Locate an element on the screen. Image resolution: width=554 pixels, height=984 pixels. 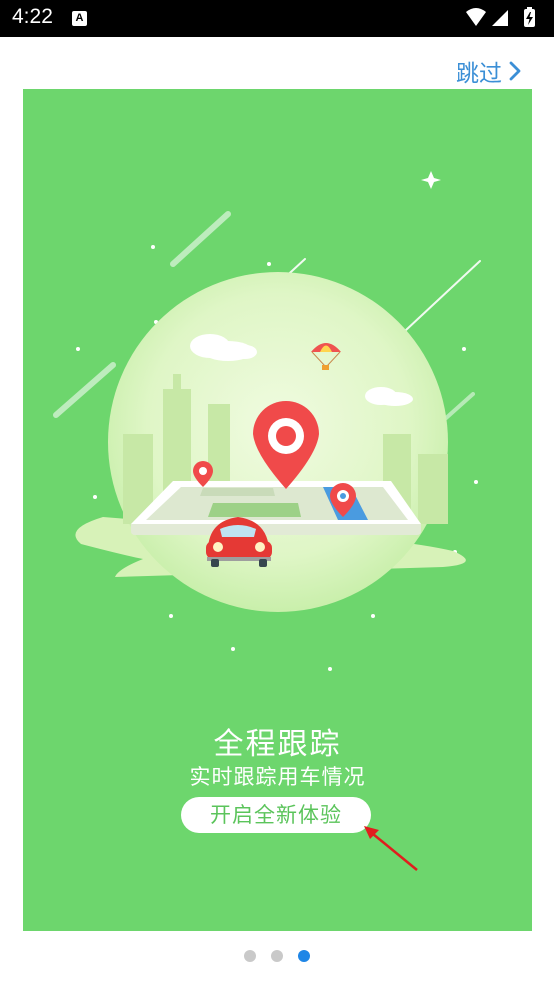
start-experience-button: 开启全新体验 is located at coordinates (276, 815).